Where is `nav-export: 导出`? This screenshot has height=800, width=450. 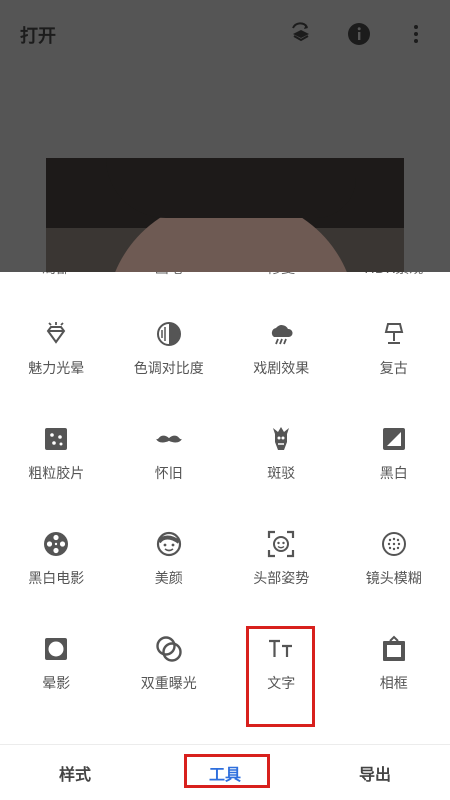
nav-export: 导出 is located at coordinates (375, 772).